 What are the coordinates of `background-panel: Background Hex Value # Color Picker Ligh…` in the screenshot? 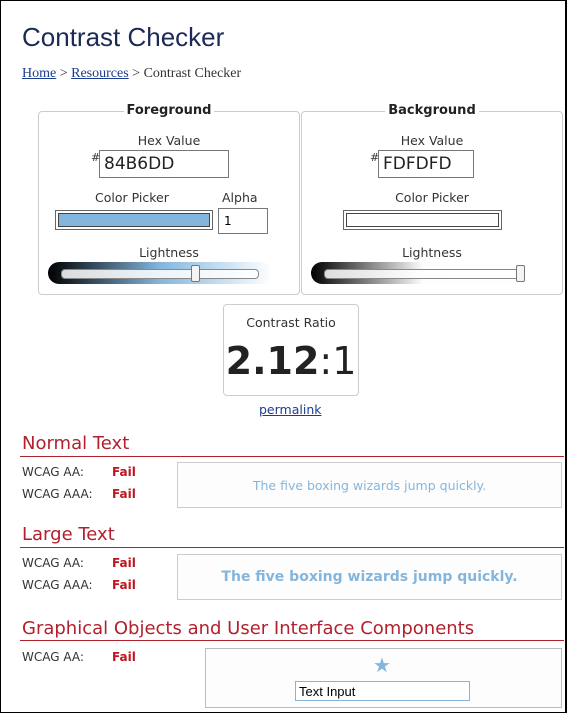 It's located at (432, 199).